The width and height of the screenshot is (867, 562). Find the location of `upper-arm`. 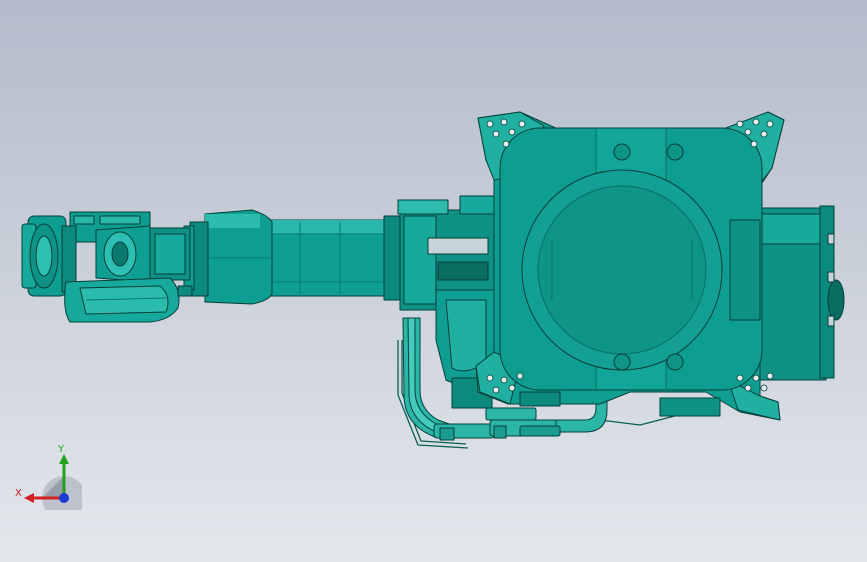

upper-arm is located at coordinates (337, 258).